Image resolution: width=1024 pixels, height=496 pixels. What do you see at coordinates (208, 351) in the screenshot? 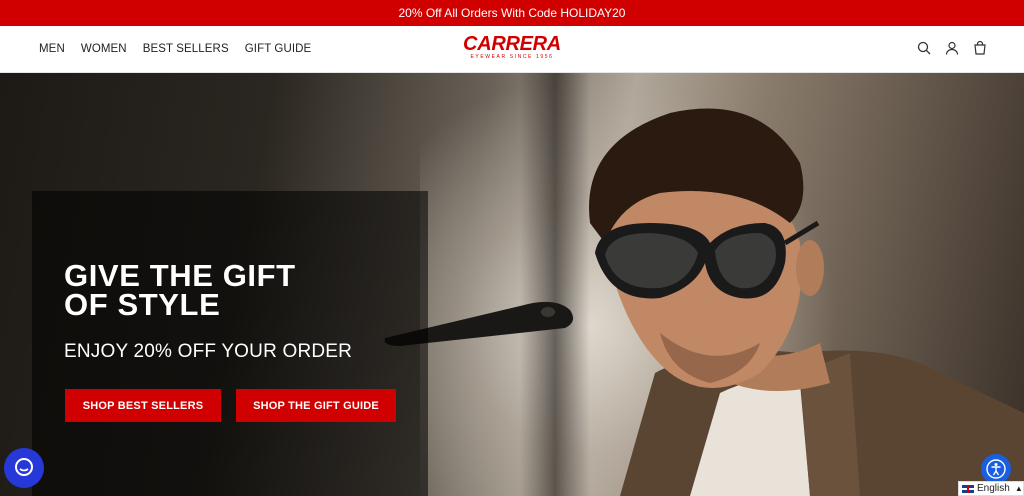
I see `hero-subheadline: ENJOY 20% OFF YOUR ORDER` at bounding box center [208, 351].